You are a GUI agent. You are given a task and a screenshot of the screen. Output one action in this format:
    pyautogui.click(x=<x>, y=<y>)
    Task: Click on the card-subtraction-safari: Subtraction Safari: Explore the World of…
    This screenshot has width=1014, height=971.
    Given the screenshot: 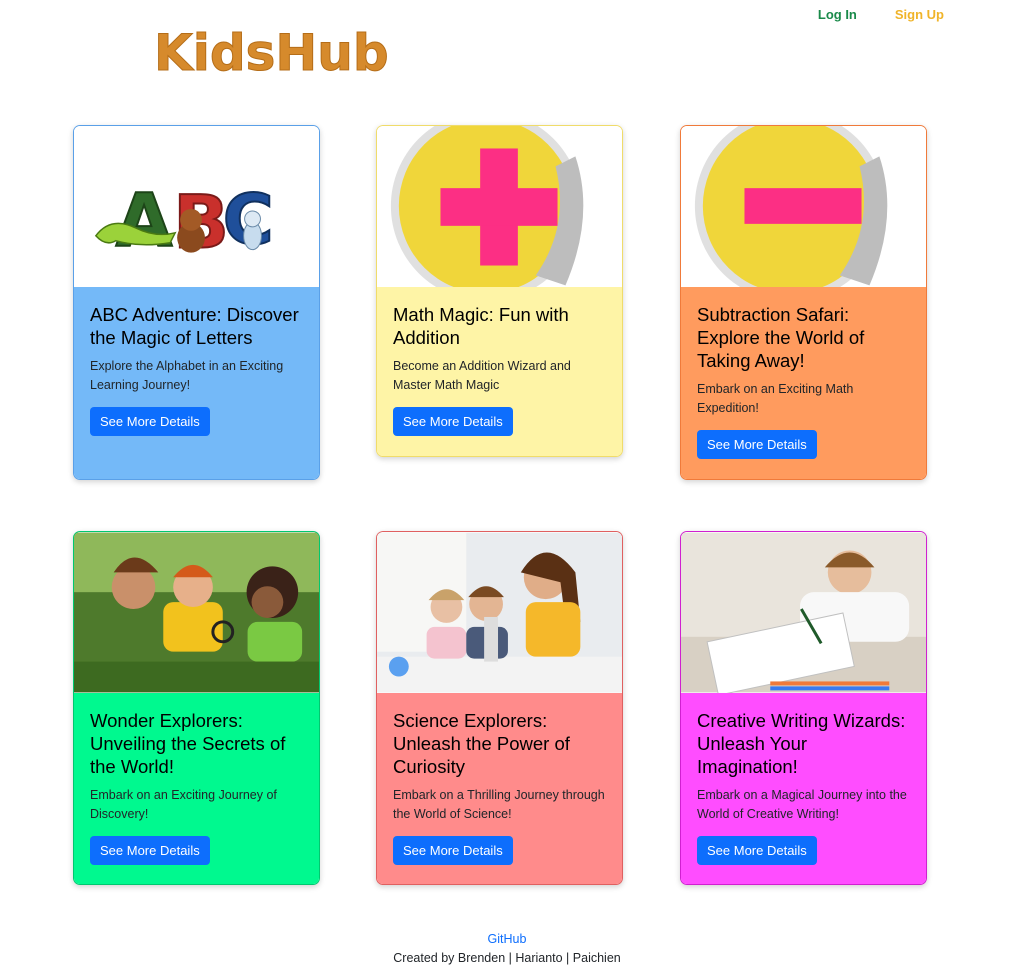 What is the action you would take?
    pyautogui.click(x=803, y=302)
    